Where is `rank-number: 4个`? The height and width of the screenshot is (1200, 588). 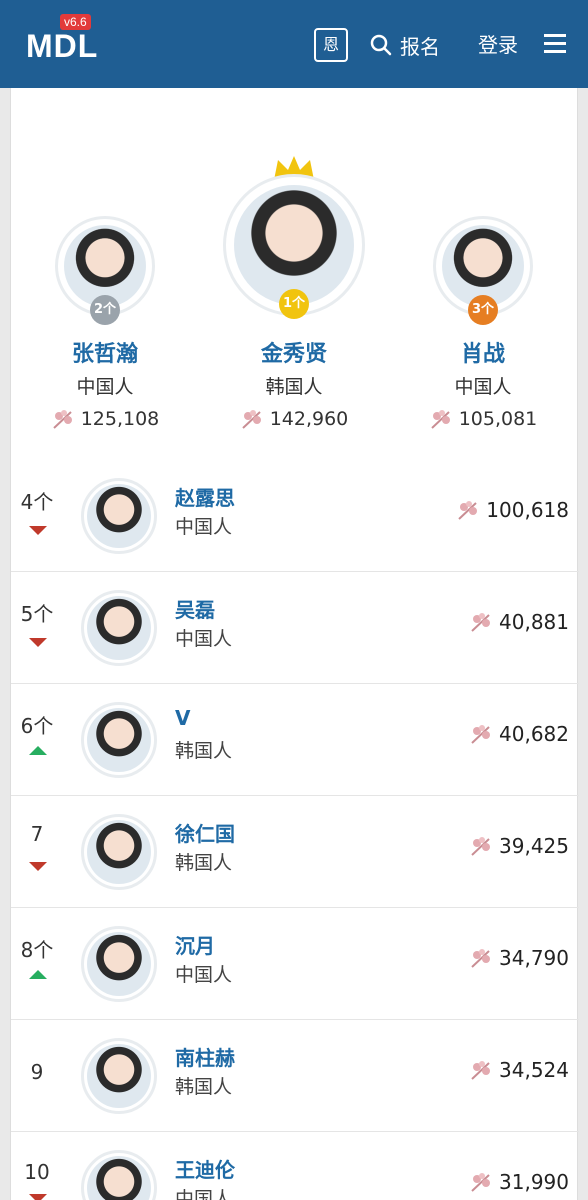
rank-number: 4个 is located at coordinates (37, 502).